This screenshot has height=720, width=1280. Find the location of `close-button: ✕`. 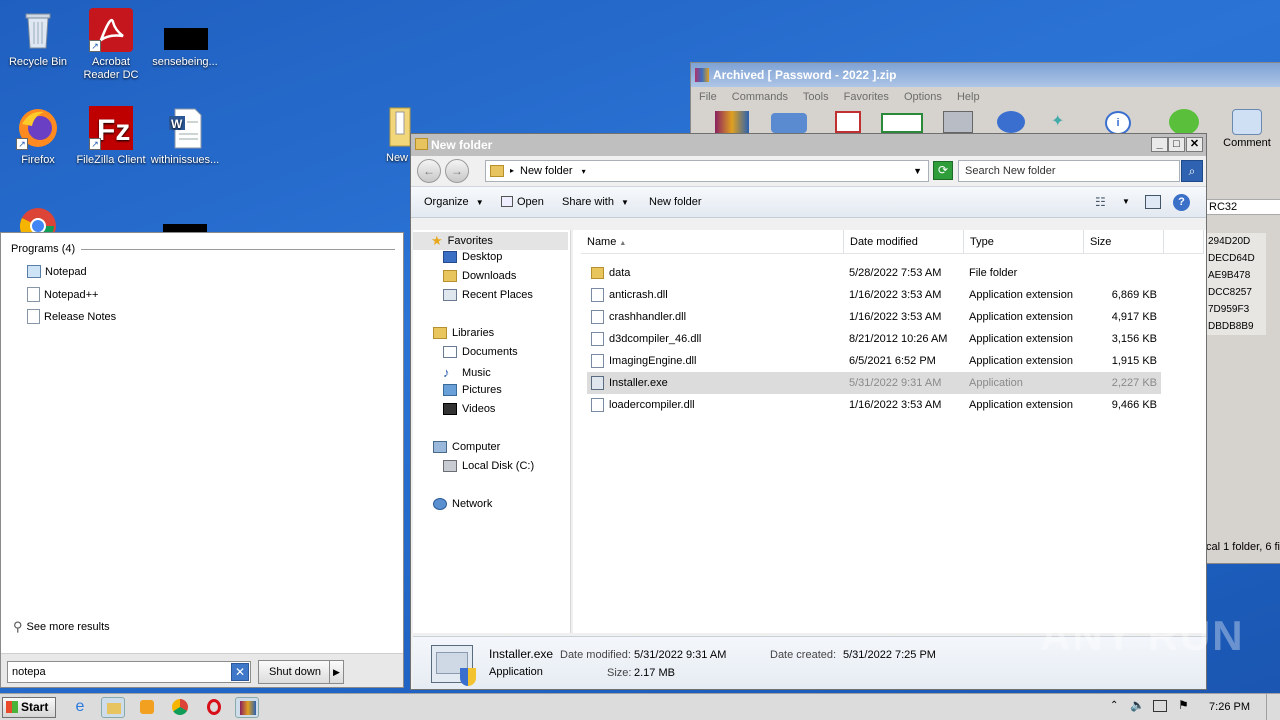

close-button: ✕ is located at coordinates (1194, 144).